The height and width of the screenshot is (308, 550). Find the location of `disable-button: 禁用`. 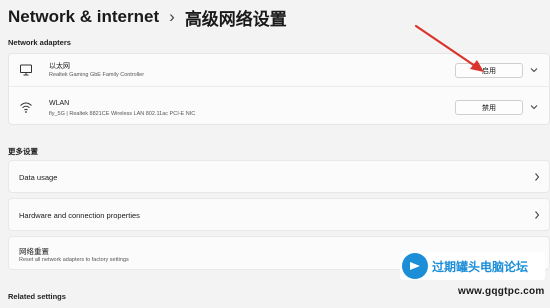

disable-button: 禁用 is located at coordinates (489, 107).